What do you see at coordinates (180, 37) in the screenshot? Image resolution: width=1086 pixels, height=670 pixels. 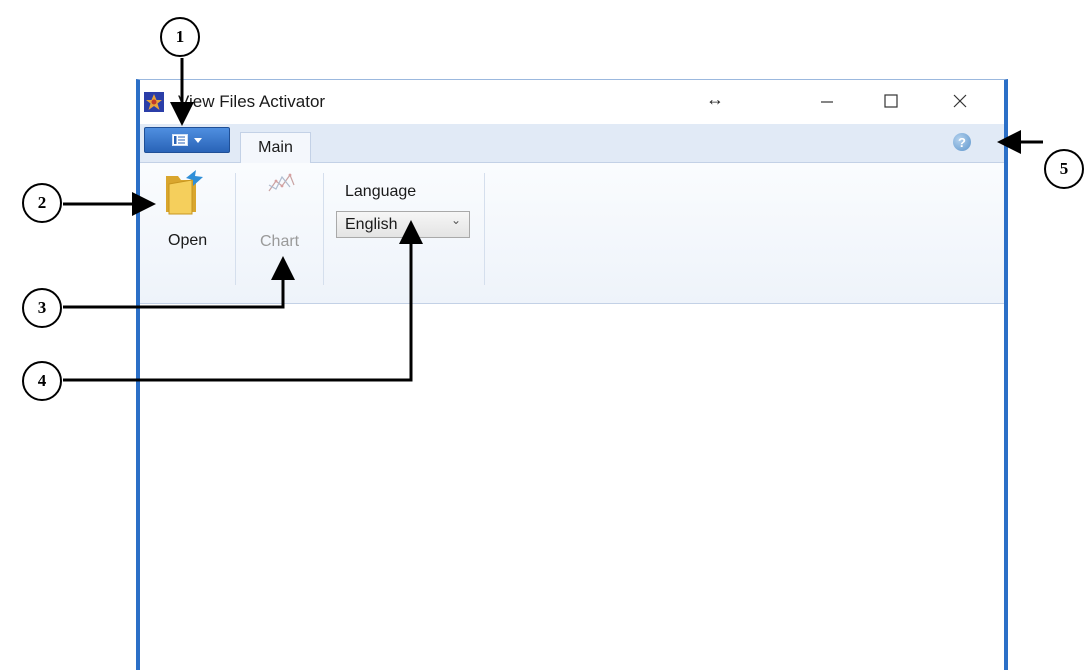 I see `callout-1: 1` at bounding box center [180, 37].